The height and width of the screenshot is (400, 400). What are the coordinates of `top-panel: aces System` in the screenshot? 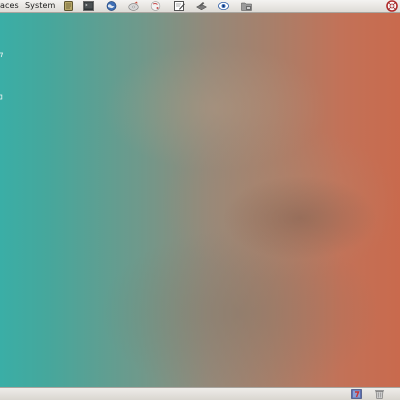 It's located at (200, 6).